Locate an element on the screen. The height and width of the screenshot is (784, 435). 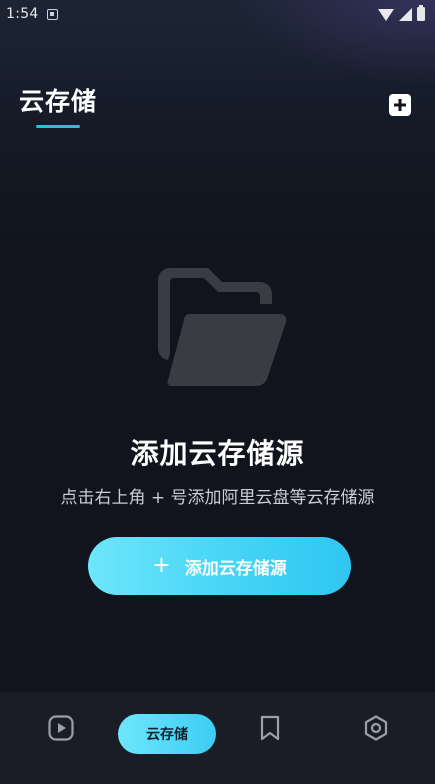
settings-hexagon-icon is located at coordinates (376, 728).